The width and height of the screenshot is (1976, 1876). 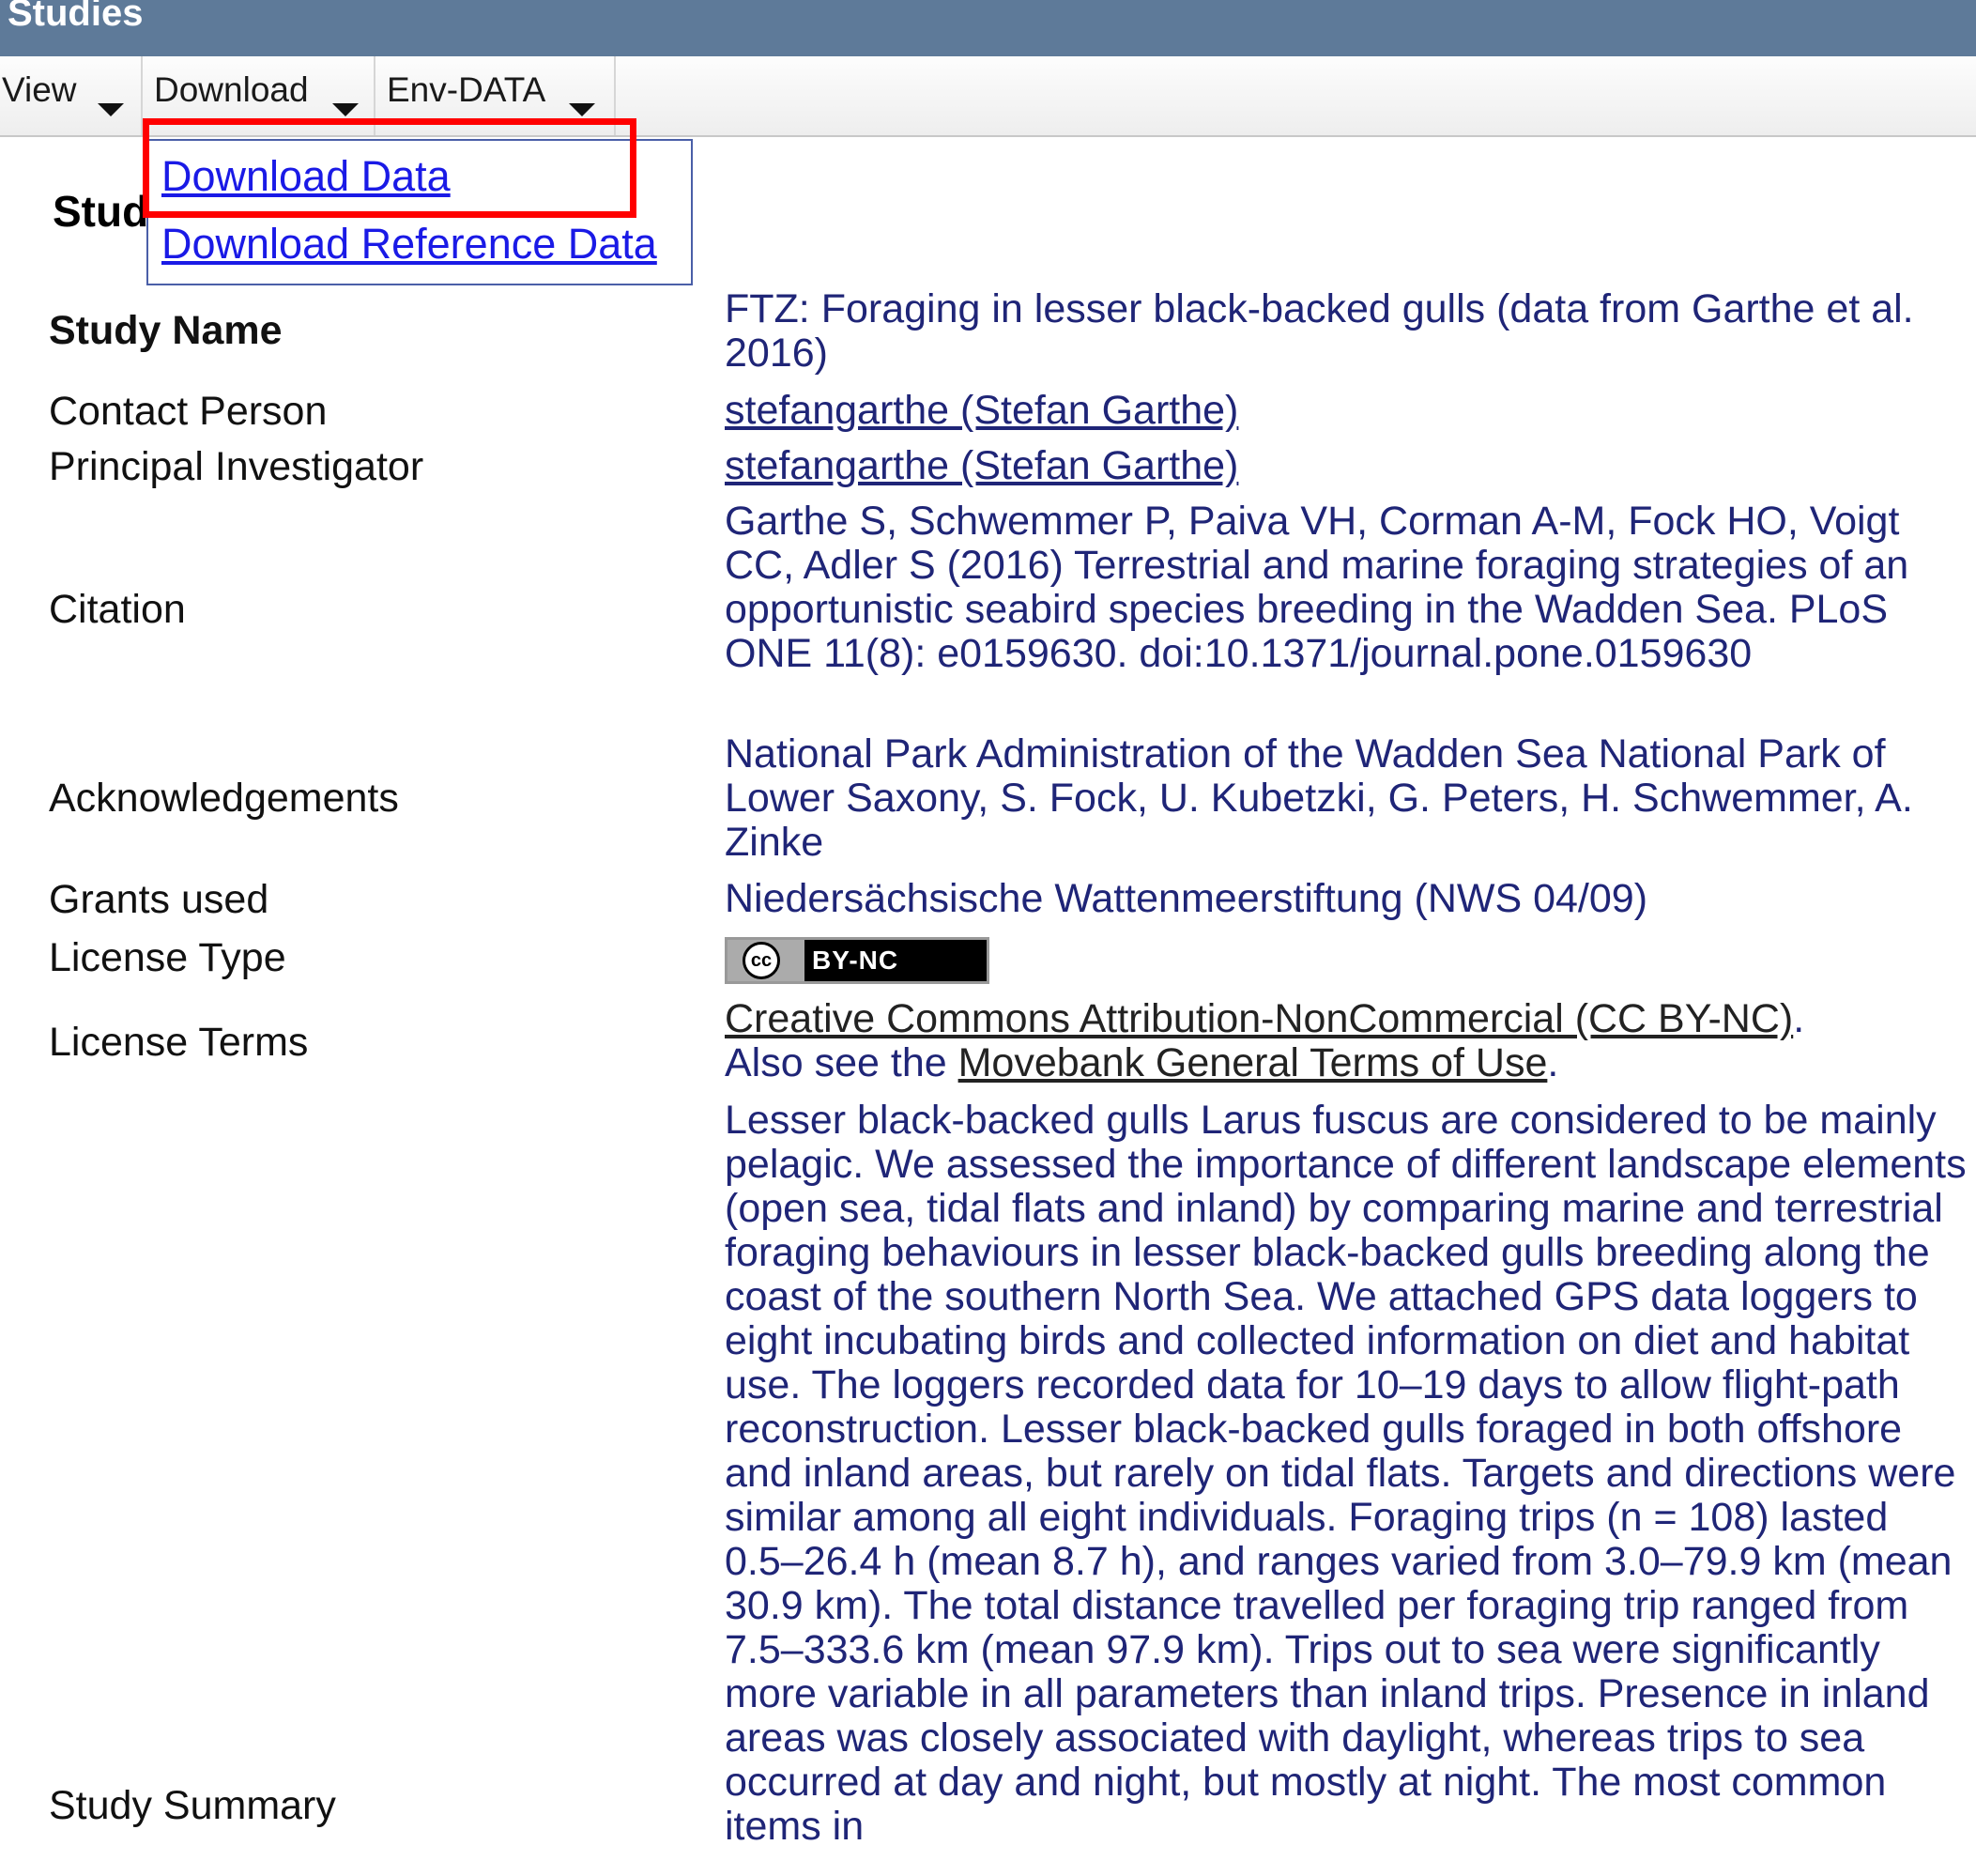 What do you see at coordinates (306, 176) in the screenshot?
I see `download-data-link: Download Data` at bounding box center [306, 176].